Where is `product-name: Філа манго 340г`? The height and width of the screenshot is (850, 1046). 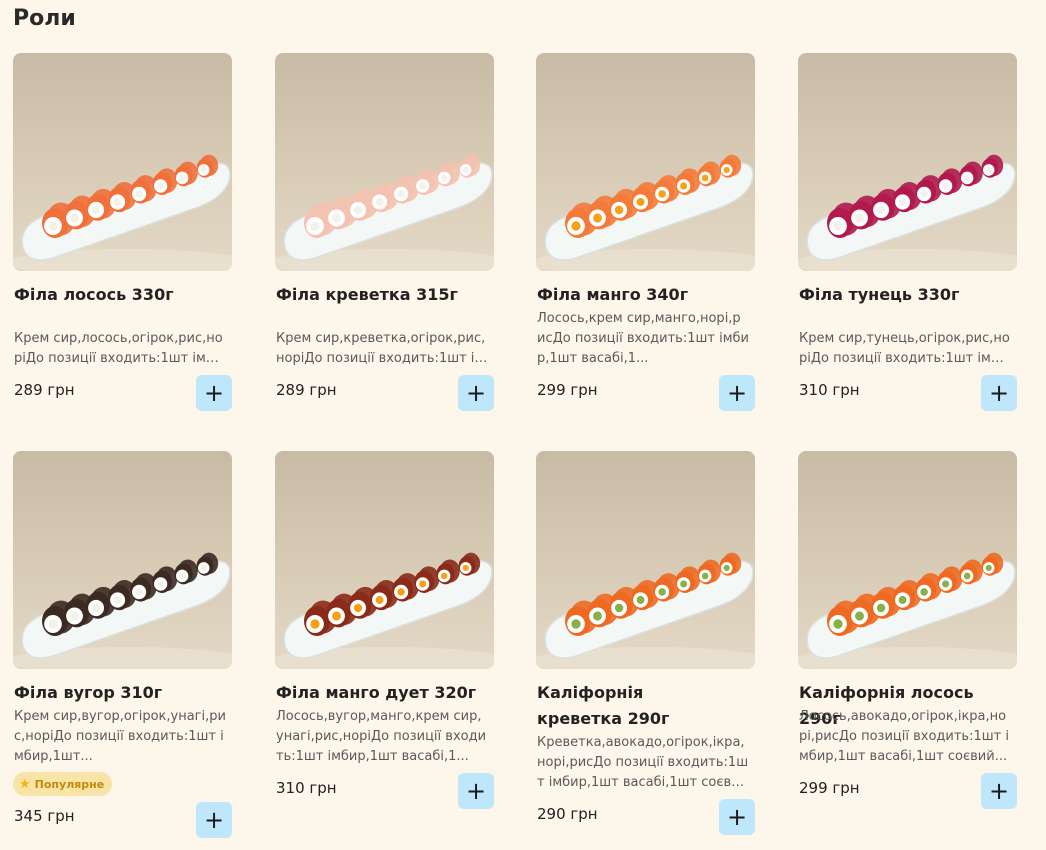 product-name: Філа манго 340г is located at coordinates (644, 295).